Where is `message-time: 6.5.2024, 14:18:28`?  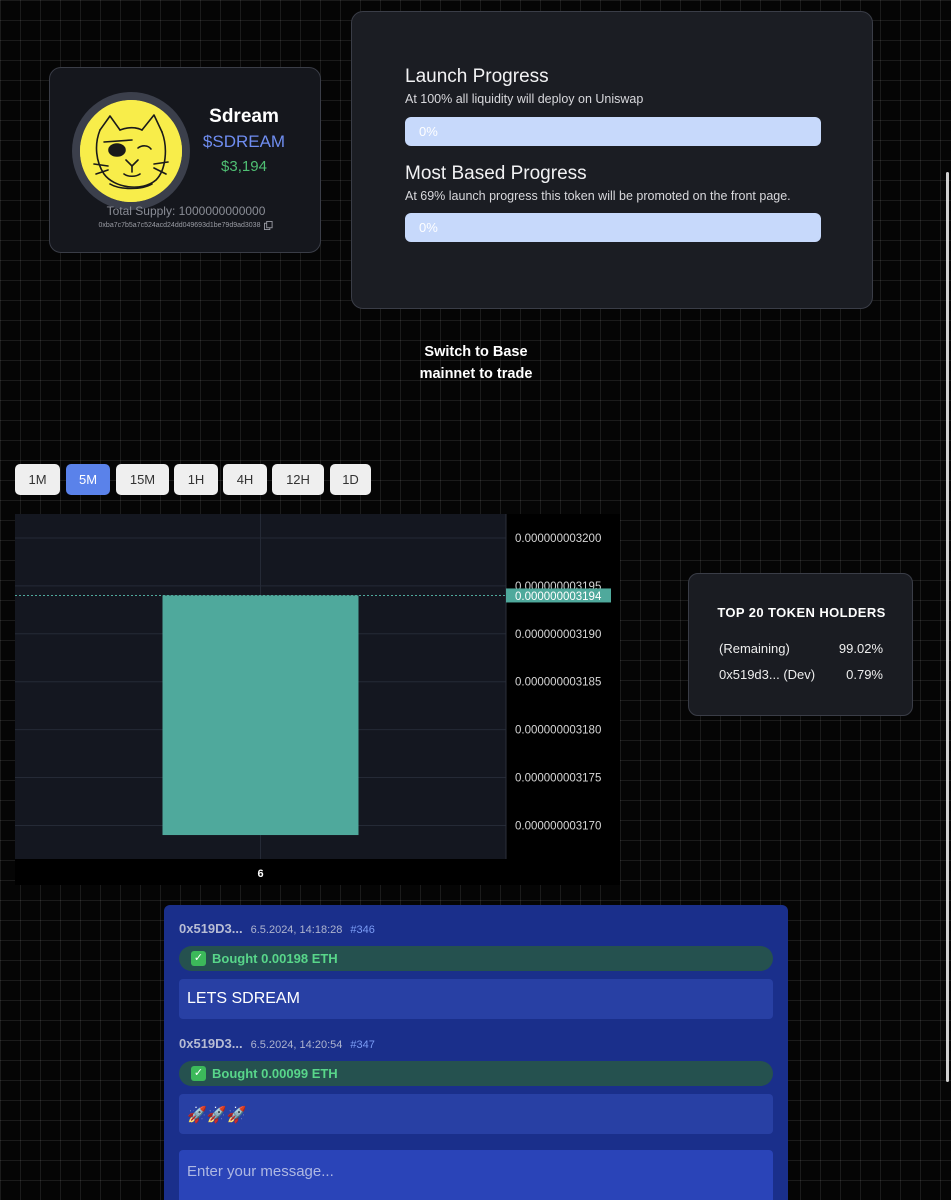
message-time: 6.5.2024, 14:18:28 is located at coordinates (296, 930).